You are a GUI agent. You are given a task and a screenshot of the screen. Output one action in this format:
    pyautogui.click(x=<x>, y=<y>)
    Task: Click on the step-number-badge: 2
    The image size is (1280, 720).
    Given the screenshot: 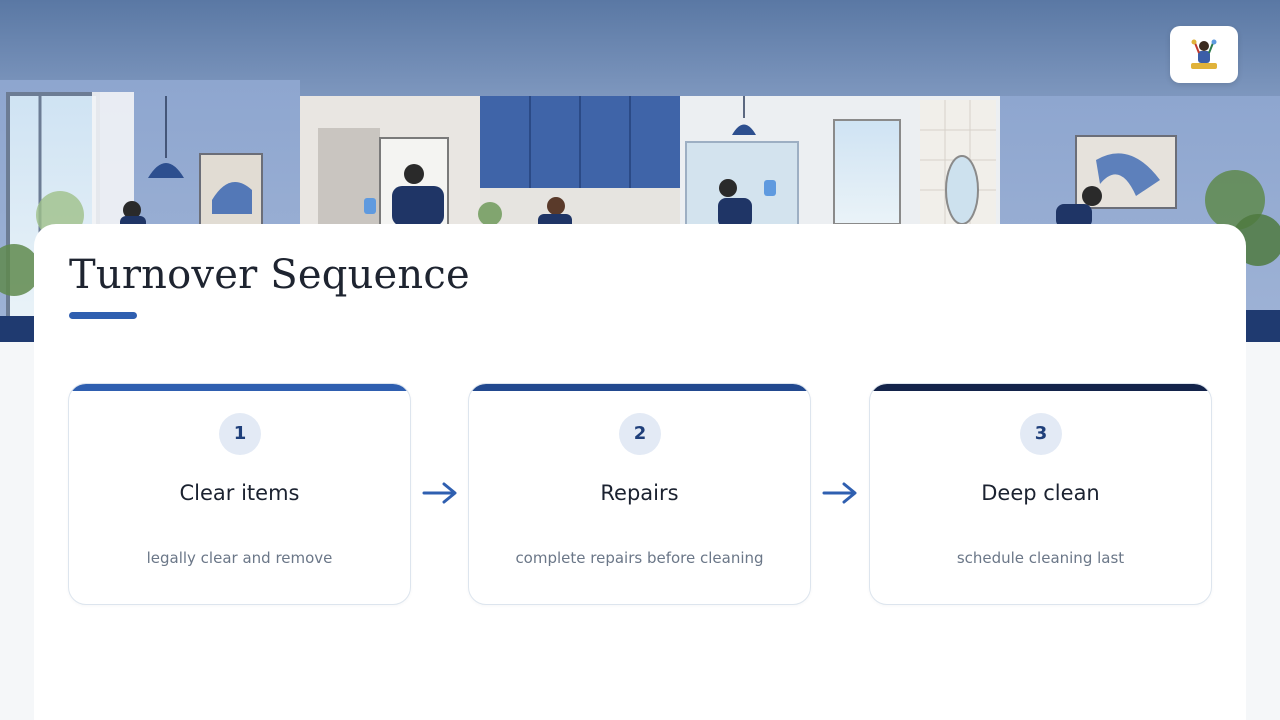 What is the action you would take?
    pyautogui.click(x=640, y=434)
    